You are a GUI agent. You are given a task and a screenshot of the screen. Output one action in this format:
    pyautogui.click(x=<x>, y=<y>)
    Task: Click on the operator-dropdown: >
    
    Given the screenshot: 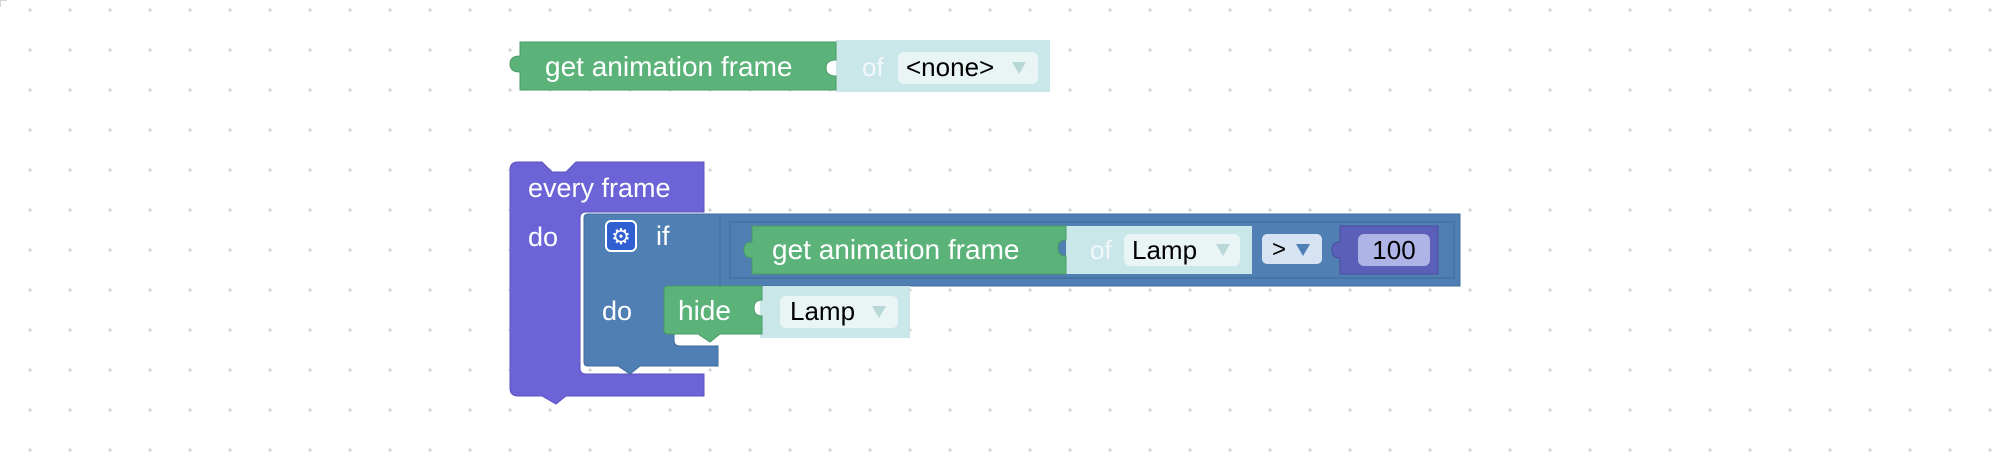 What is the action you would take?
    pyautogui.click(x=1292, y=249)
    